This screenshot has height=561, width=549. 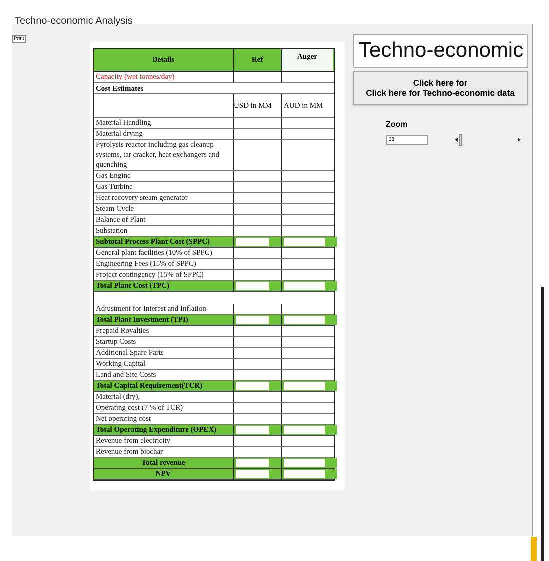 I want to click on section-title: Techno-economic, so click(x=440, y=51).